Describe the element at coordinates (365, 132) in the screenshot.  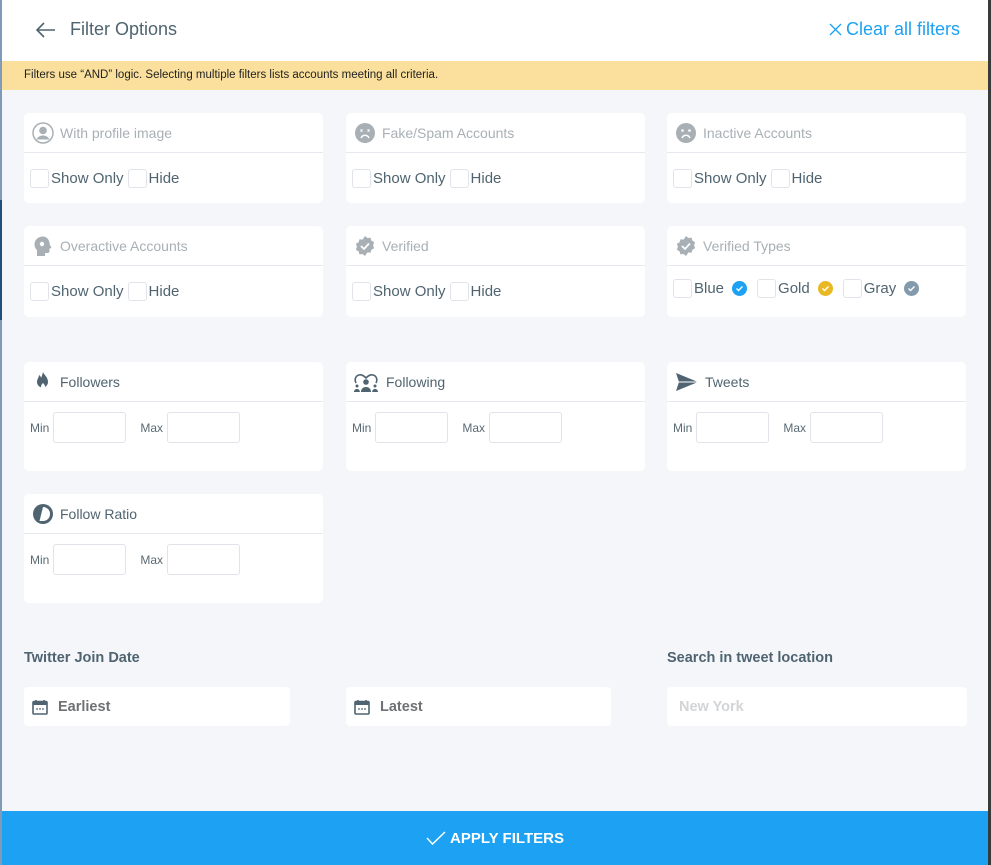
I see `fake-spam-icon` at that location.